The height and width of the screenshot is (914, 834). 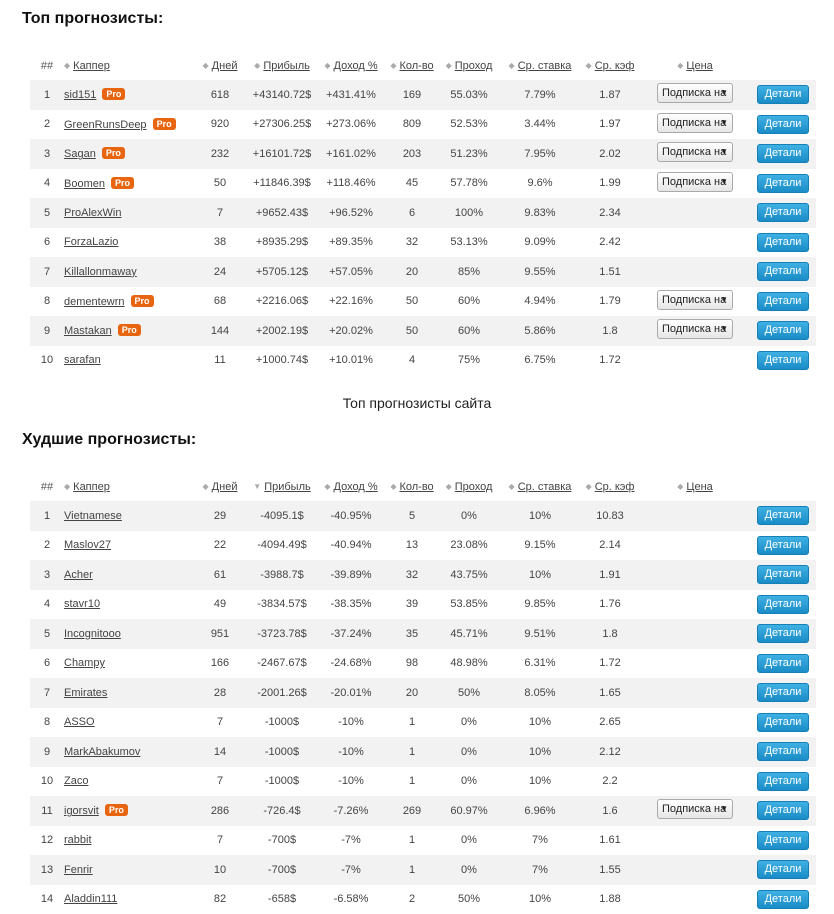 What do you see at coordinates (78, 840) in the screenshot?
I see `tipster-link: rabbit` at bounding box center [78, 840].